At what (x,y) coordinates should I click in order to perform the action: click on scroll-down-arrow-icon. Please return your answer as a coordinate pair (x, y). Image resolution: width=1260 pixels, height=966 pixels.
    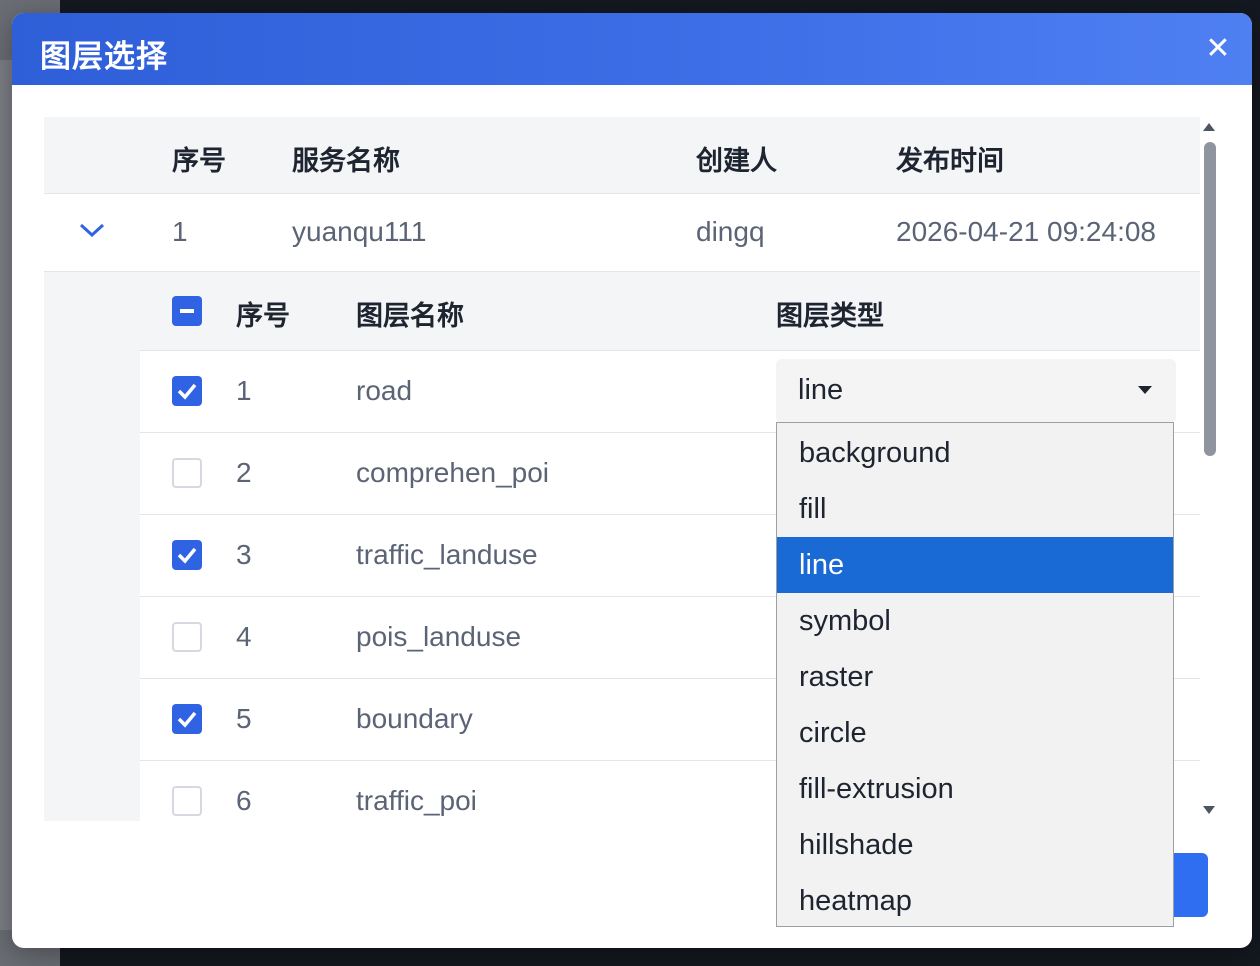
    Looking at the image, I should click on (1209, 810).